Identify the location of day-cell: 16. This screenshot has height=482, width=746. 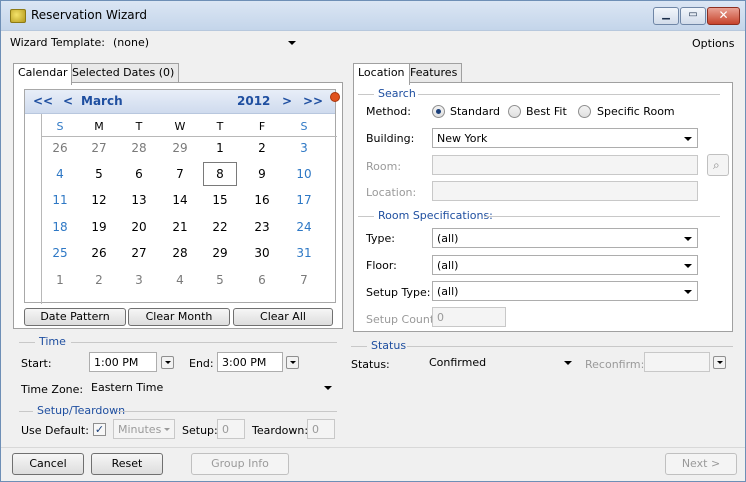
(262, 200).